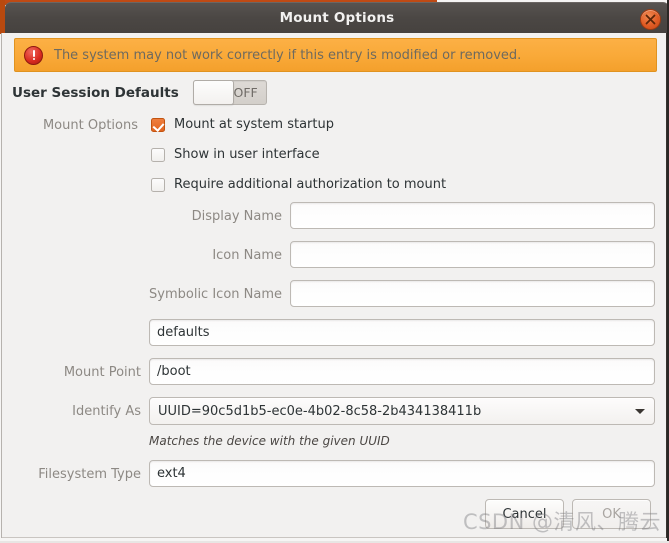 This screenshot has width=669, height=543. What do you see at coordinates (402, 371) in the screenshot?
I see `mount-point-input` at bounding box center [402, 371].